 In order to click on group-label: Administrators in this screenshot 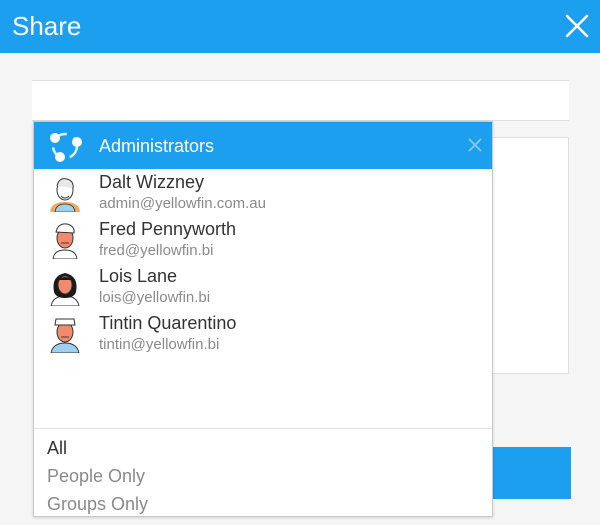, I will do `click(157, 146)`.